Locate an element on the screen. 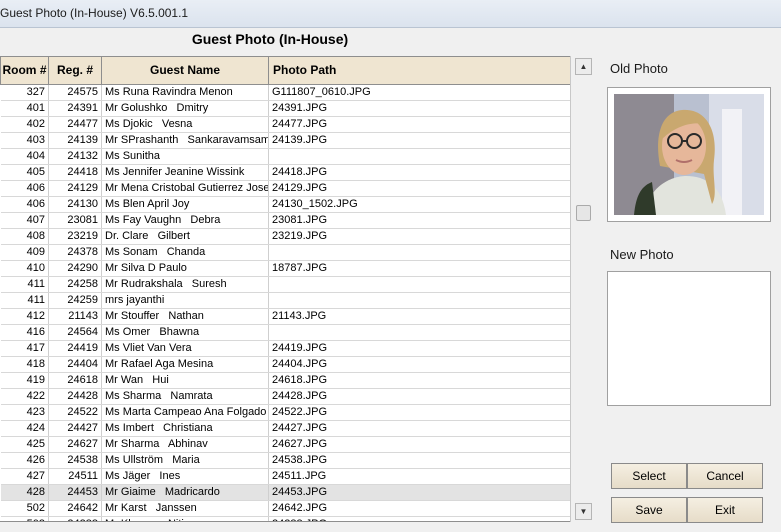  table-row: 411 24258 Mr Rudrakshala Suresh is located at coordinates (285, 284).